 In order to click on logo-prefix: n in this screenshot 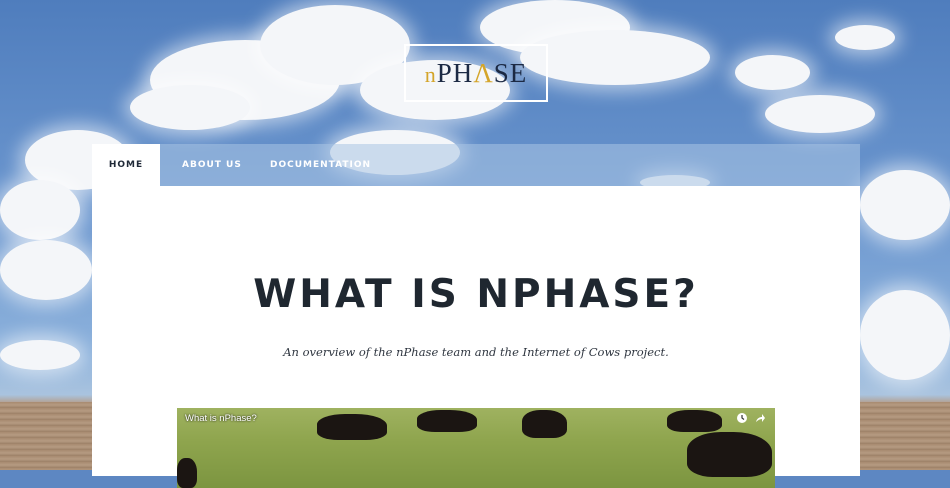, I will do `click(430, 74)`.